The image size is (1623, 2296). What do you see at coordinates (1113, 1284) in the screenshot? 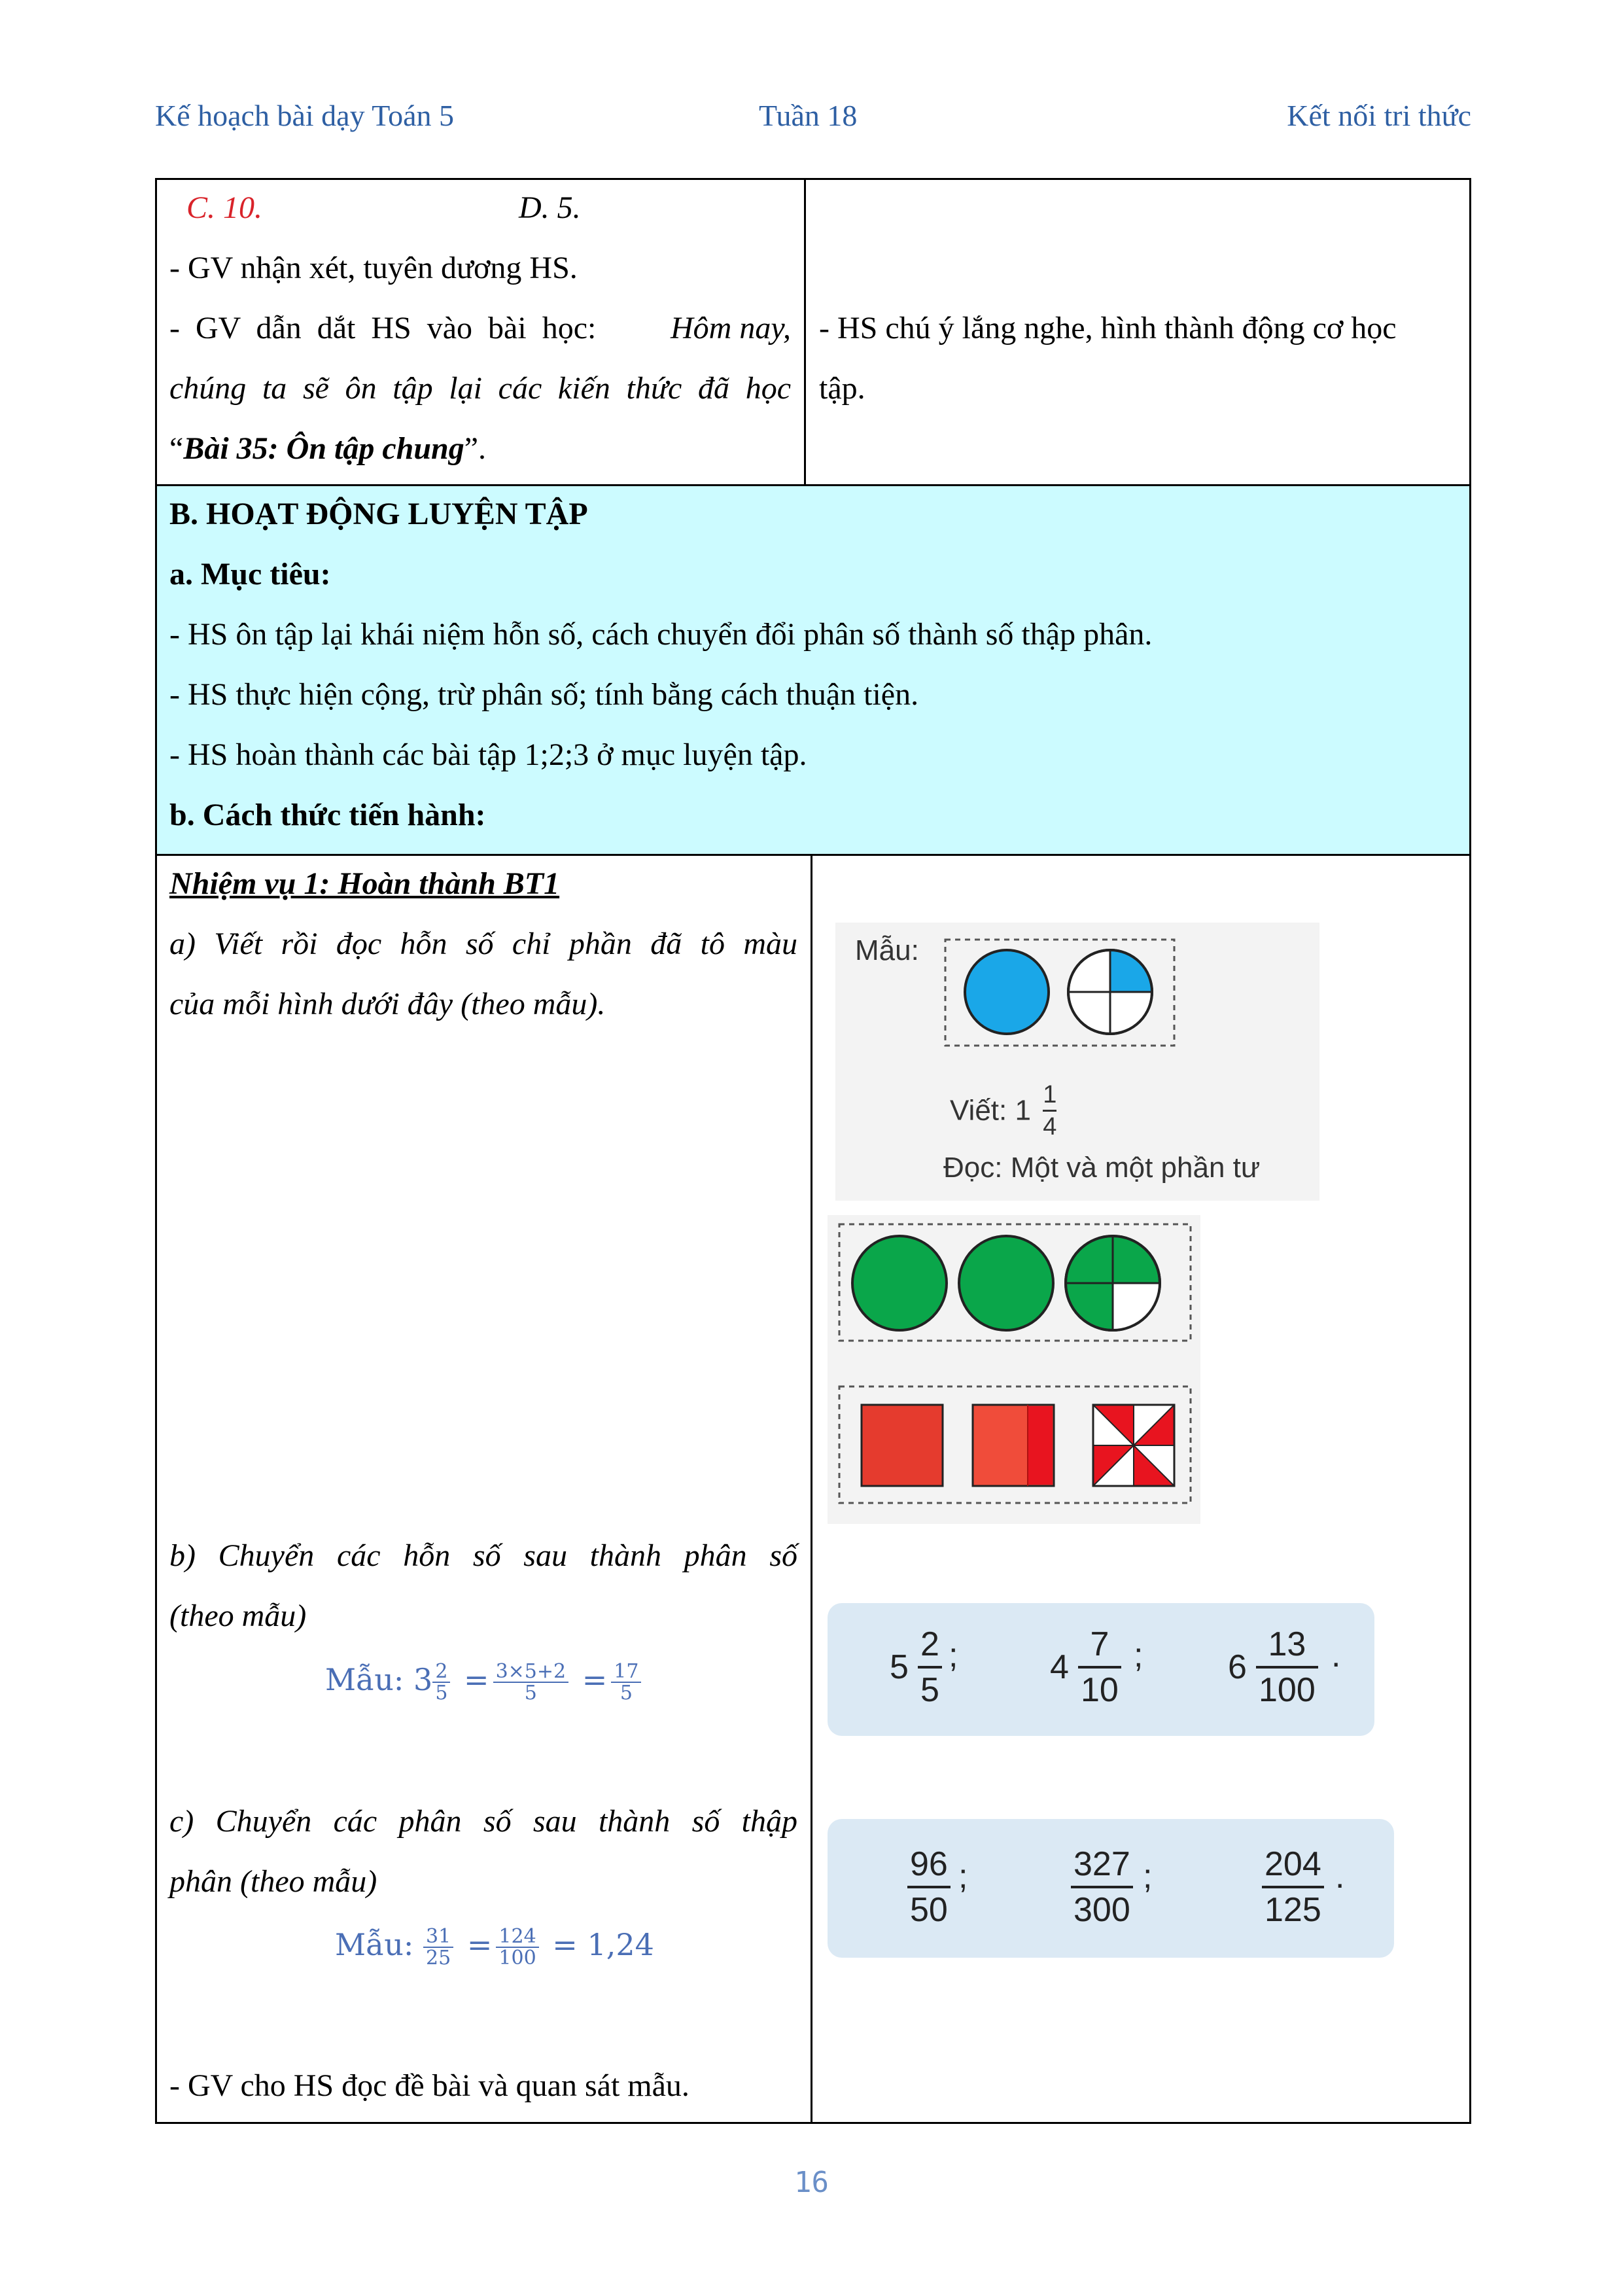
I see `green-three-quarter-circle` at bounding box center [1113, 1284].